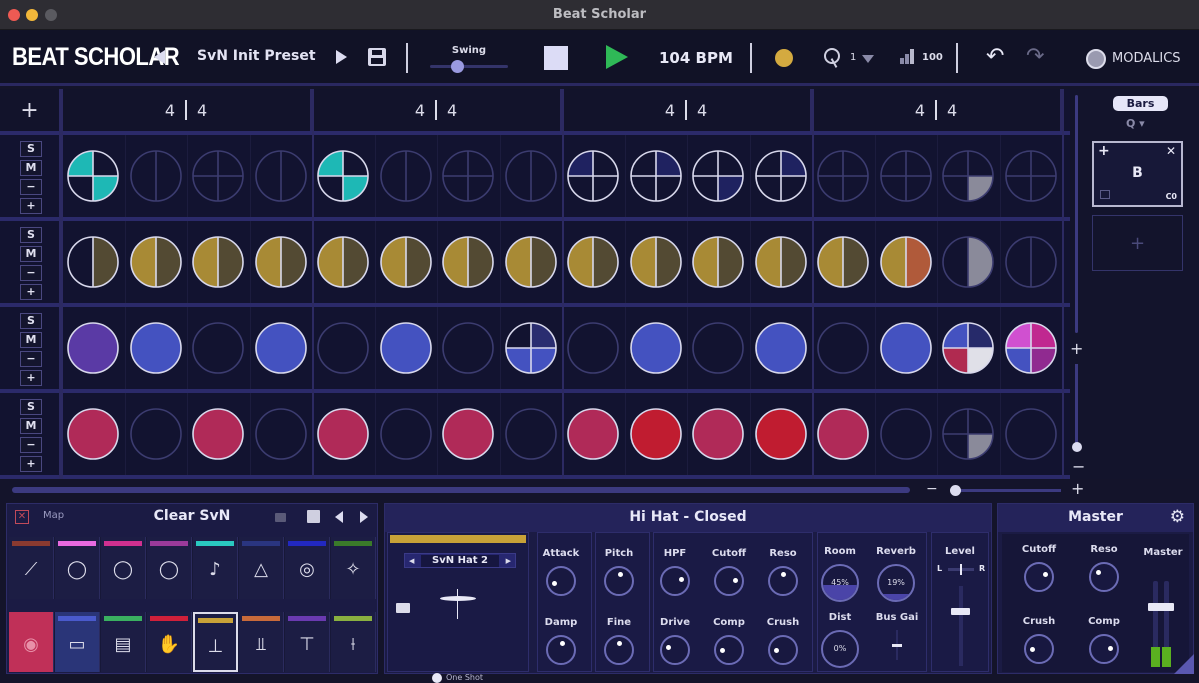 The height and width of the screenshot is (683, 1199). What do you see at coordinates (353, 642) in the screenshot?
I see `instrument-tile-crash: ⟊` at bounding box center [353, 642].